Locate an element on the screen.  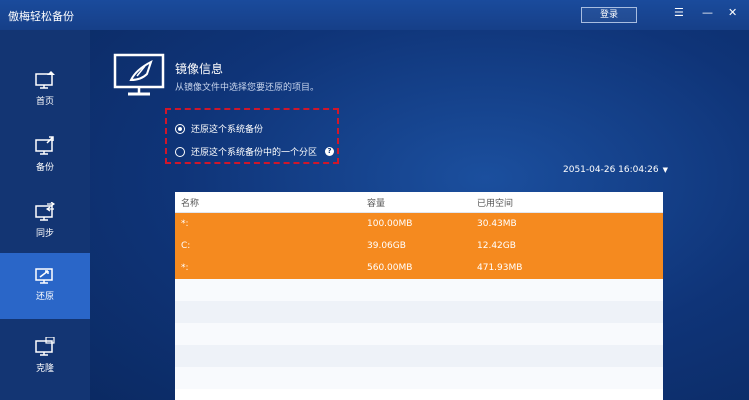
backup-date-value: 2051-04-26 16:04:26 is located at coordinates (611, 170).